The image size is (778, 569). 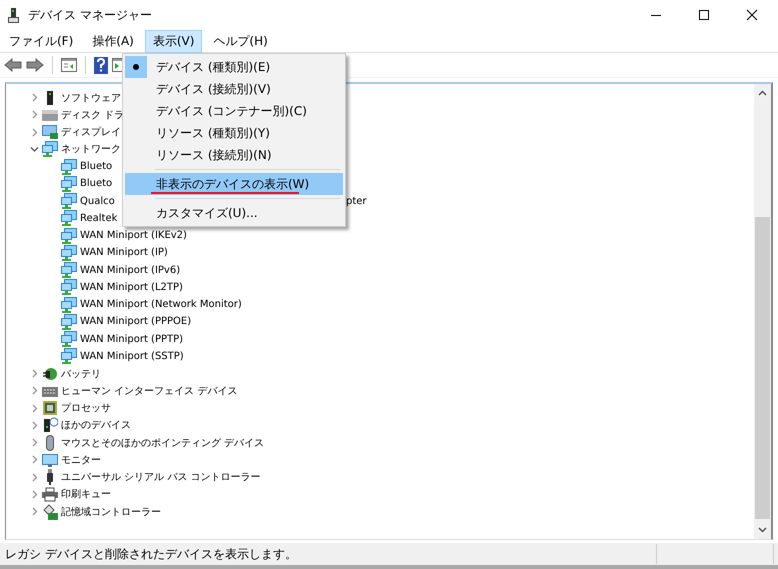 I want to click on tree-item: ソフトウェア, so click(x=91, y=97).